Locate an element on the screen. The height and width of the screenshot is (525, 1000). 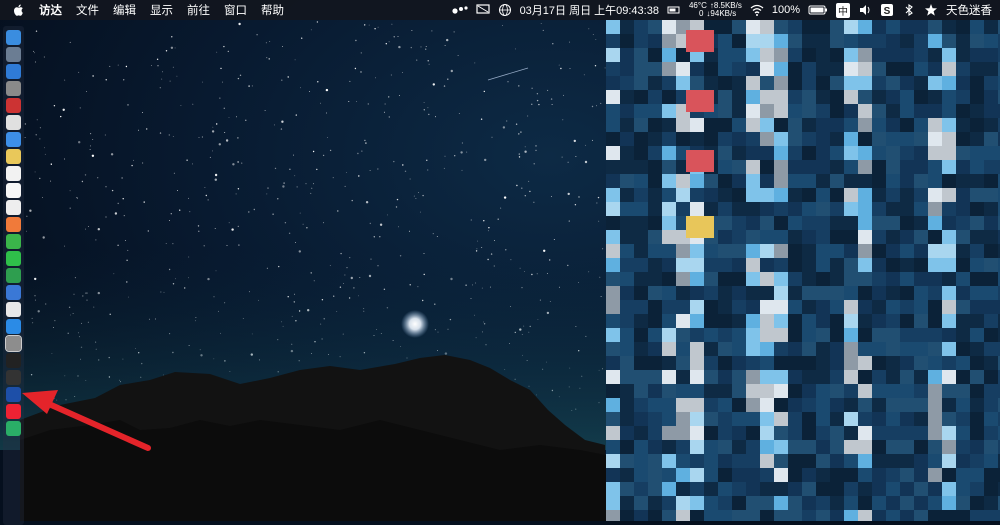
dock-notes-icon is located at coordinates (13, 156).